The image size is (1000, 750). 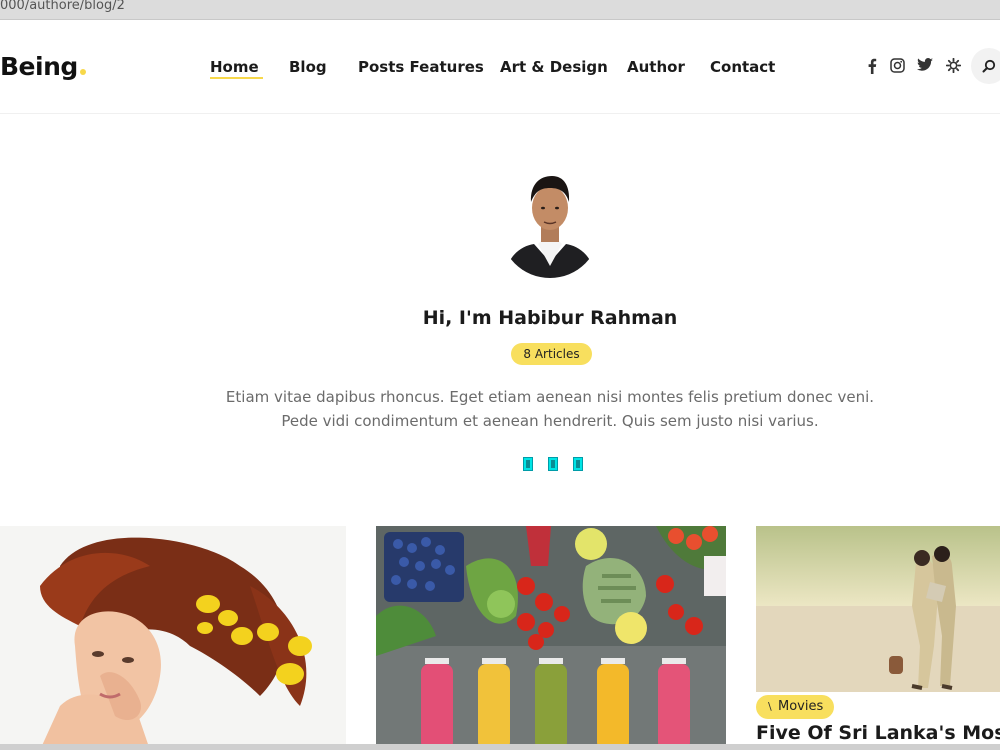 What do you see at coordinates (421, 67) in the screenshot?
I see `nav-posts-features: Posts Features` at bounding box center [421, 67].